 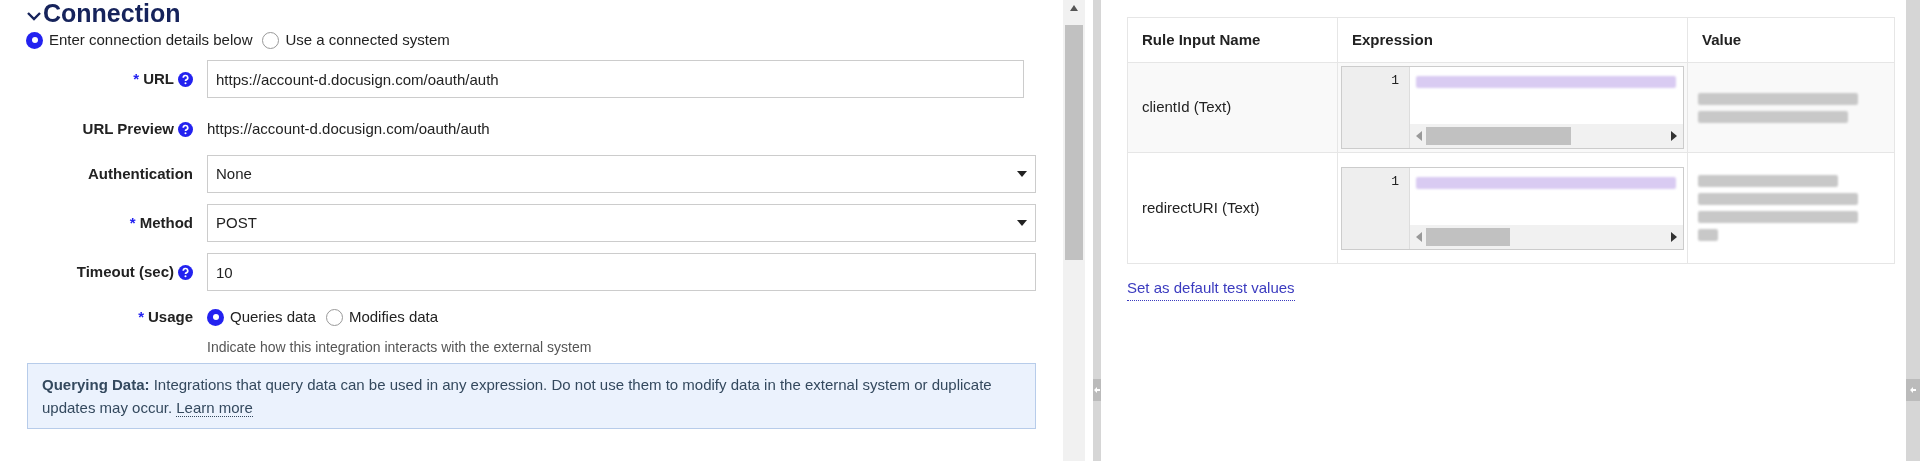 What do you see at coordinates (1211, 289) in the screenshot?
I see `default-values-link: Set as default test values` at bounding box center [1211, 289].